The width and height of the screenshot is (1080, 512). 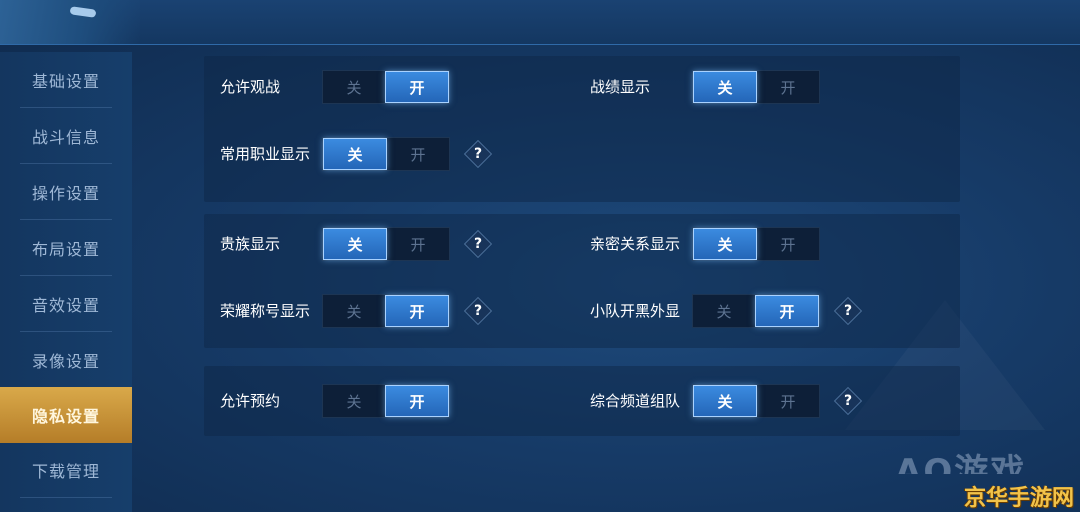 I want to click on record-display-toggle: 关 开, so click(x=756, y=87).